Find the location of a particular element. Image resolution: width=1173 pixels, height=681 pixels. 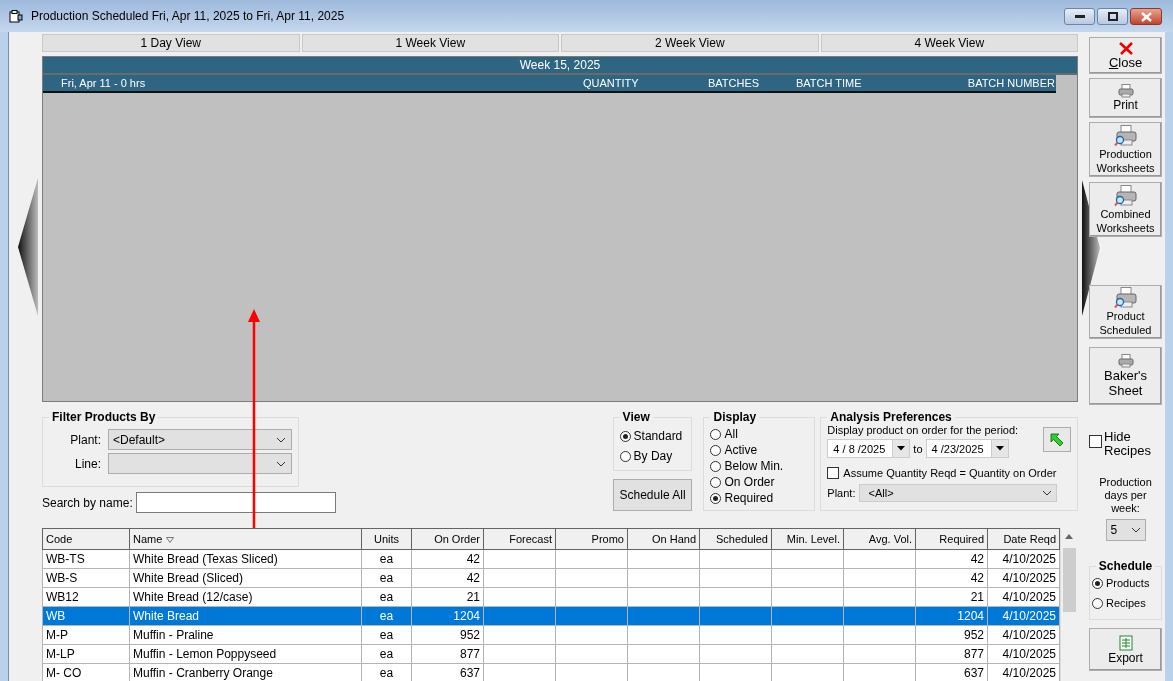

table-cell: WB-TS is located at coordinates (65, 559).